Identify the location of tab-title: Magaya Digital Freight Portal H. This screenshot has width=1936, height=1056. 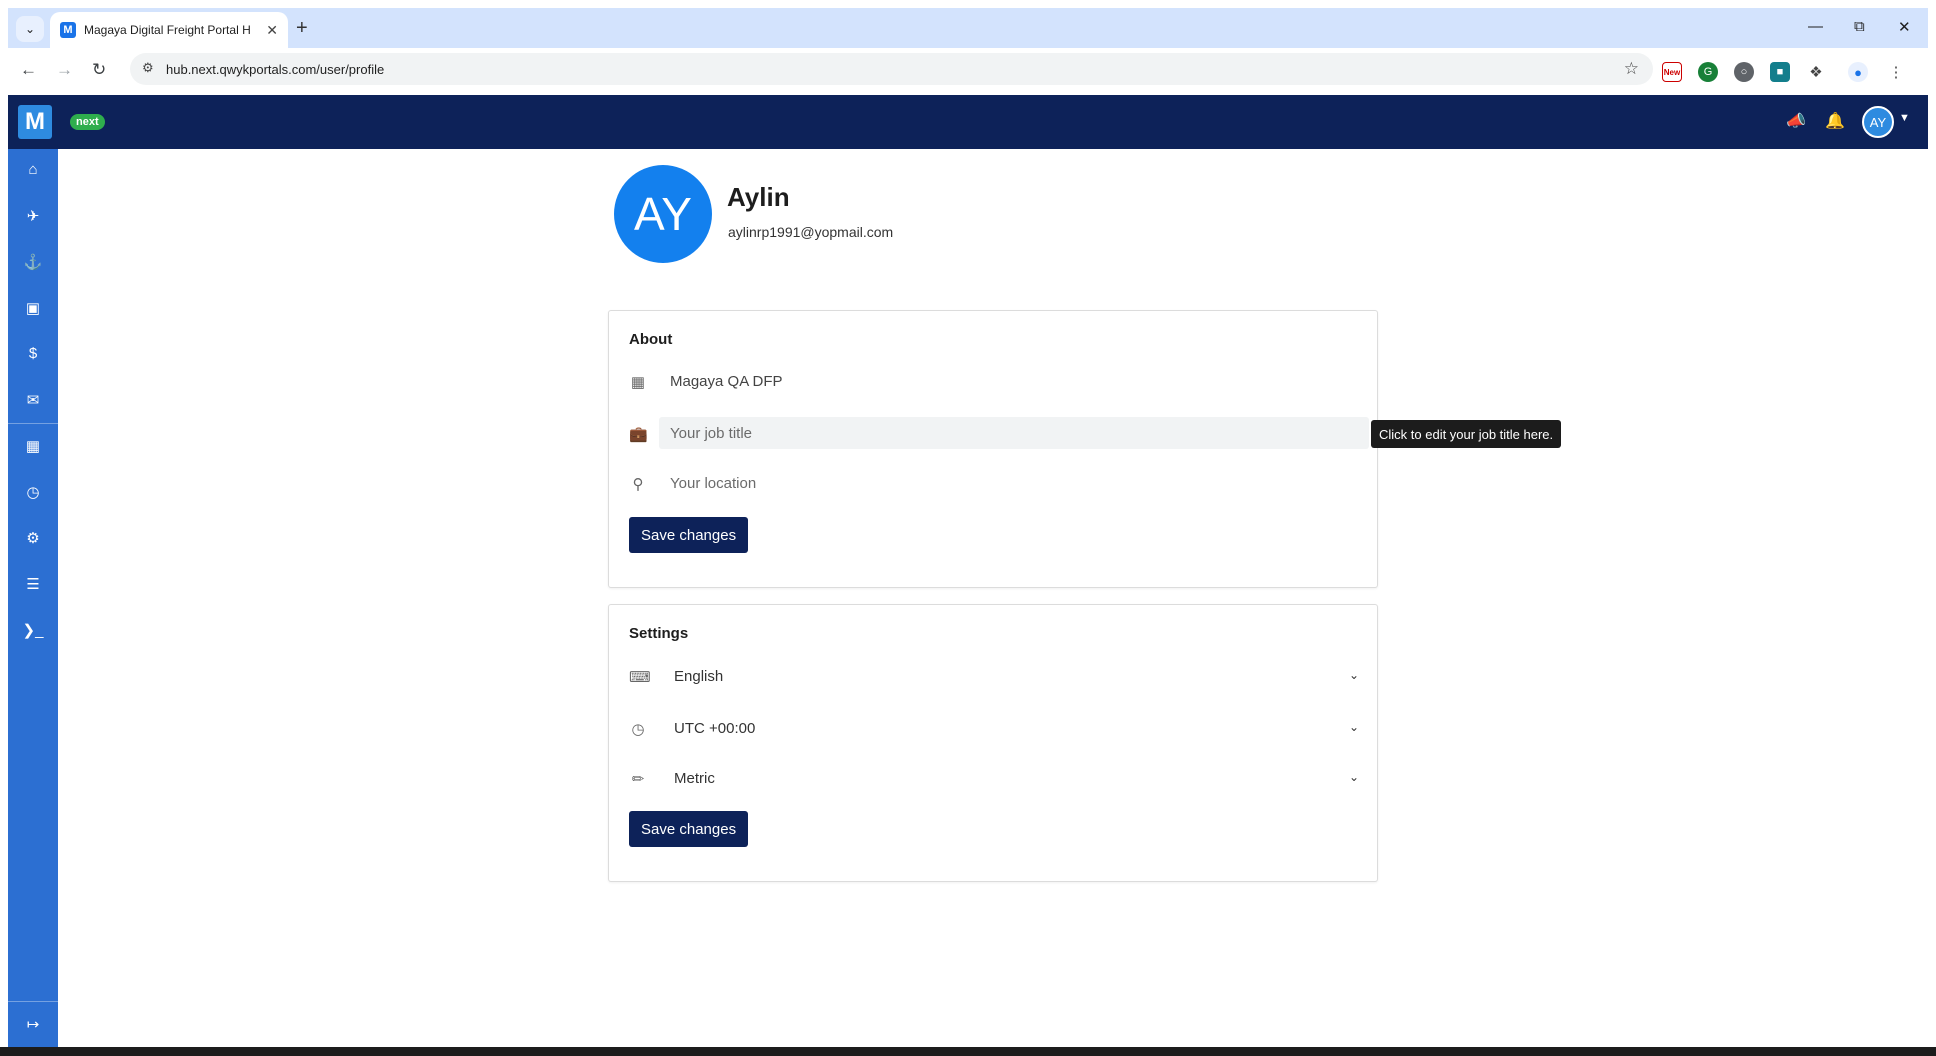
(167, 30).